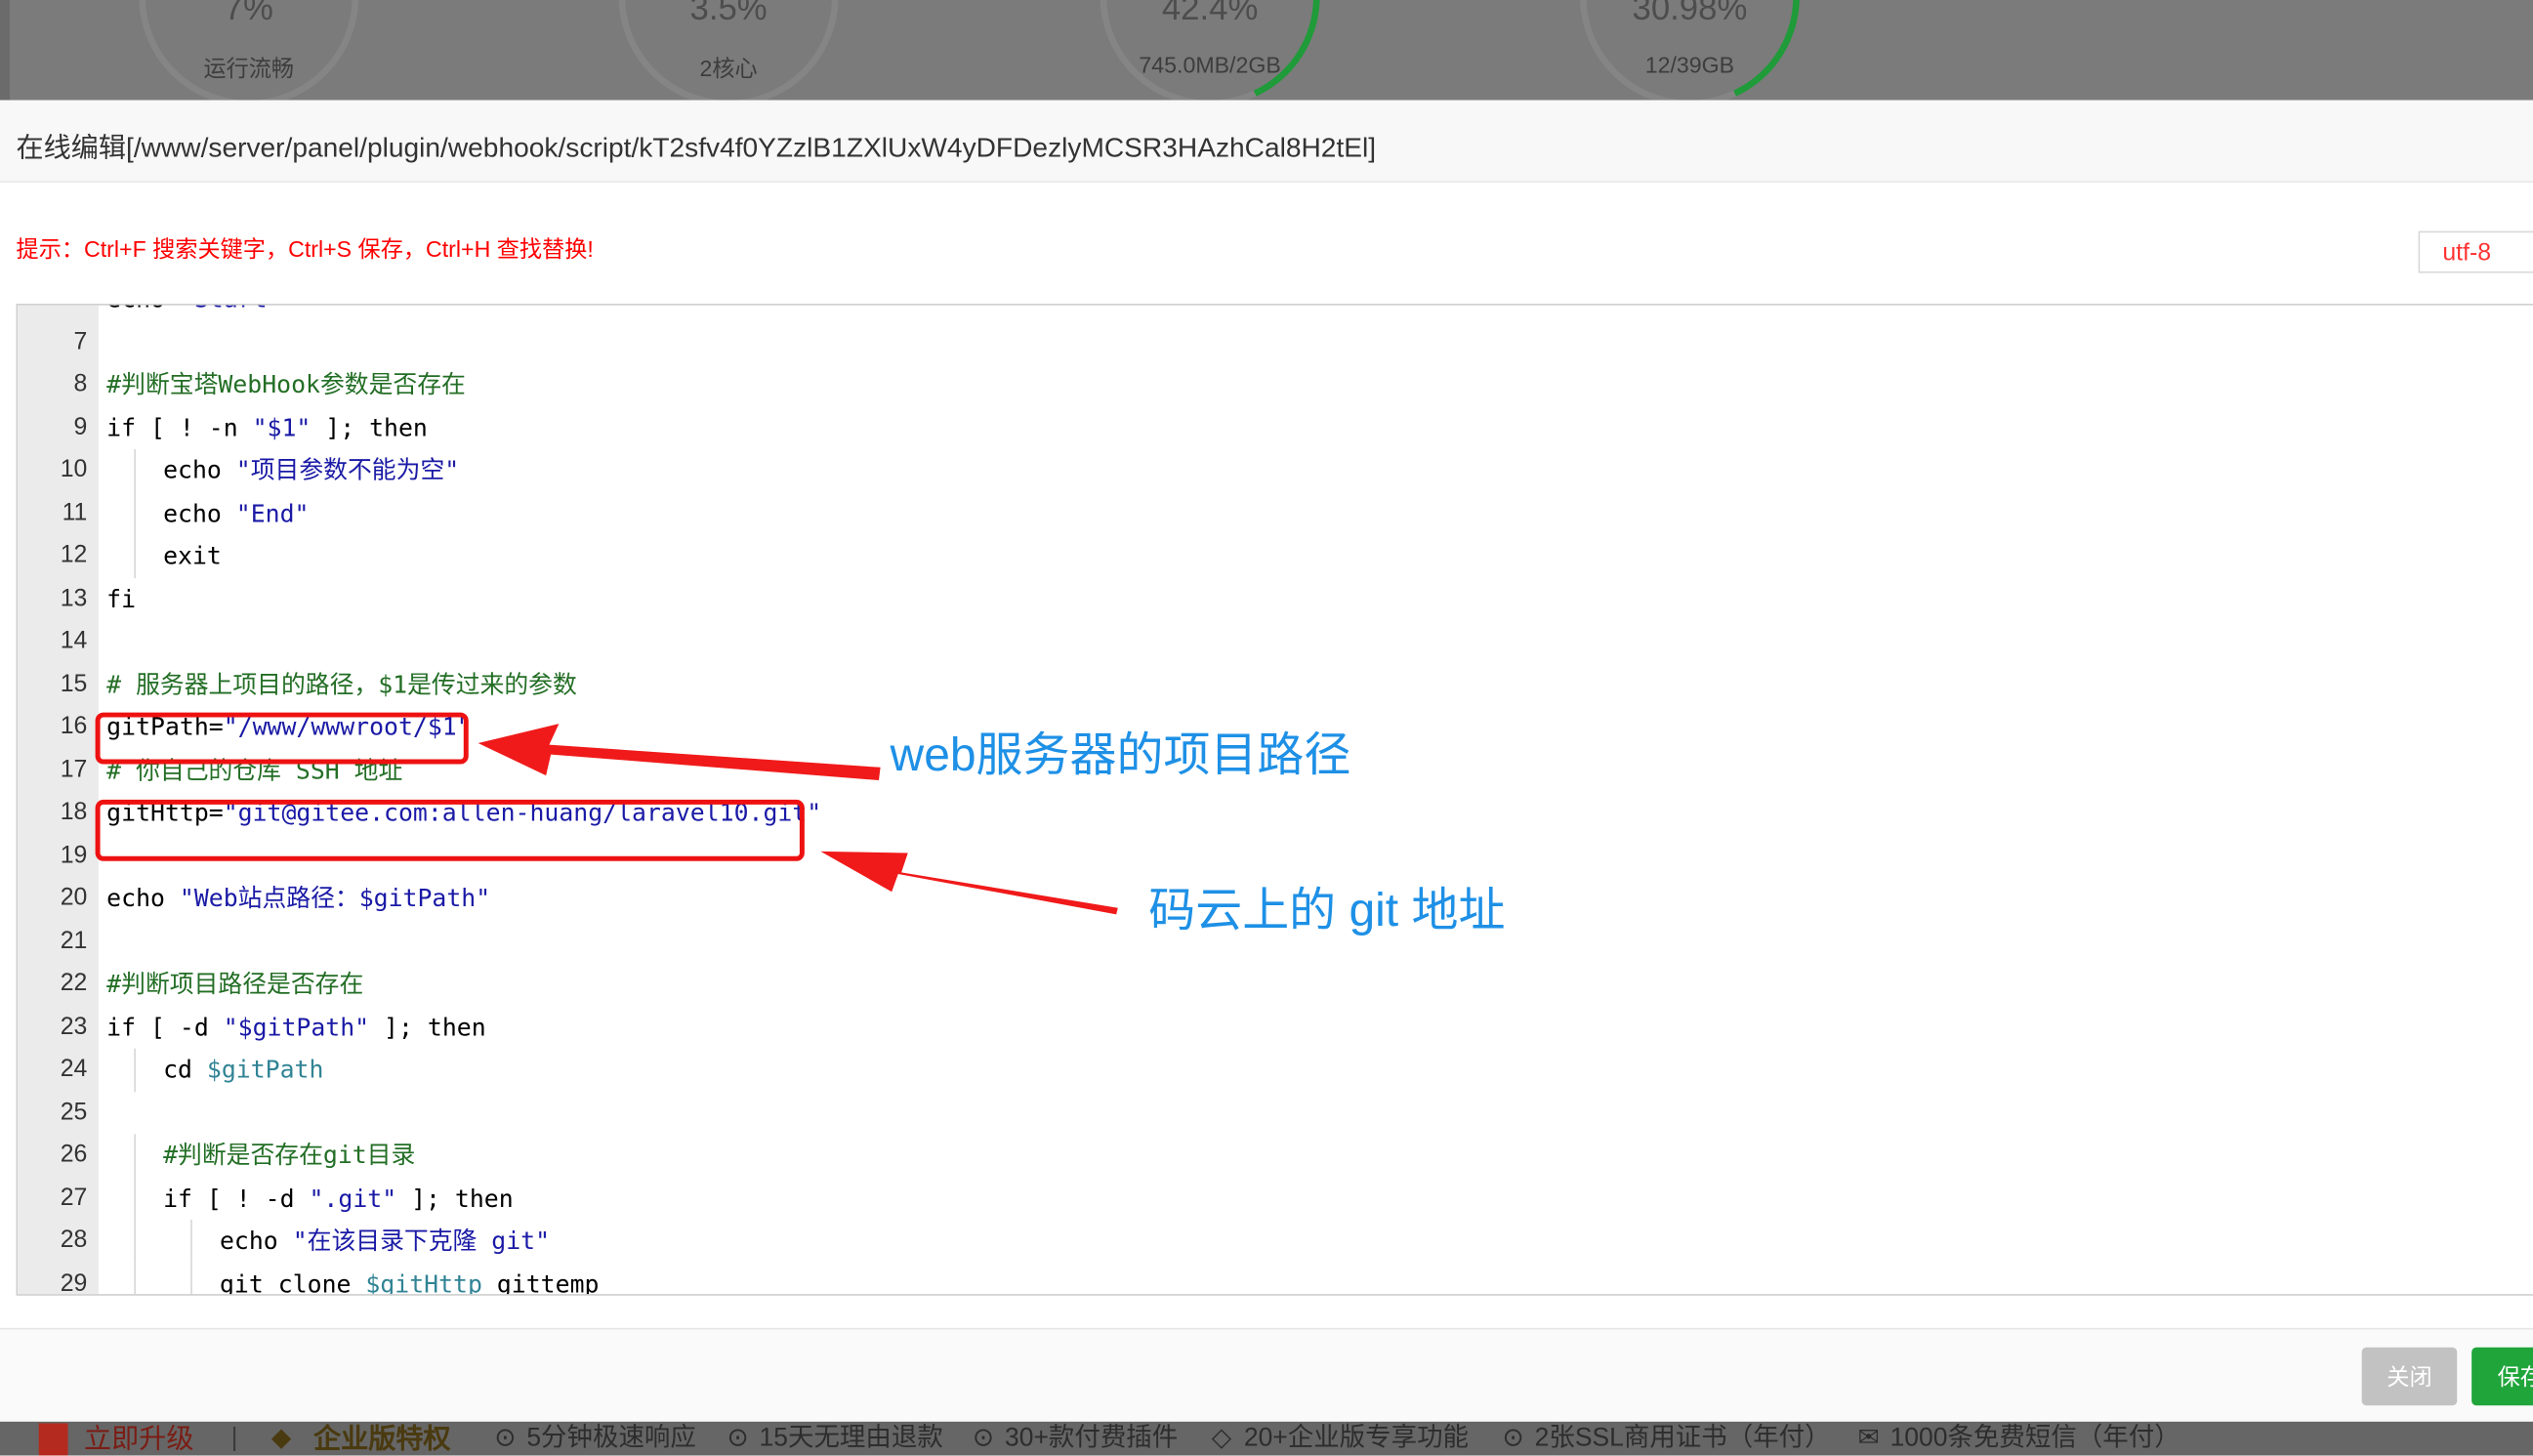 This screenshot has width=2533, height=1456. What do you see at coordinates (1513, 1439) in the screenshot?
I see `ssl-icon: ⊙` at bounding box center [1513, 1439].